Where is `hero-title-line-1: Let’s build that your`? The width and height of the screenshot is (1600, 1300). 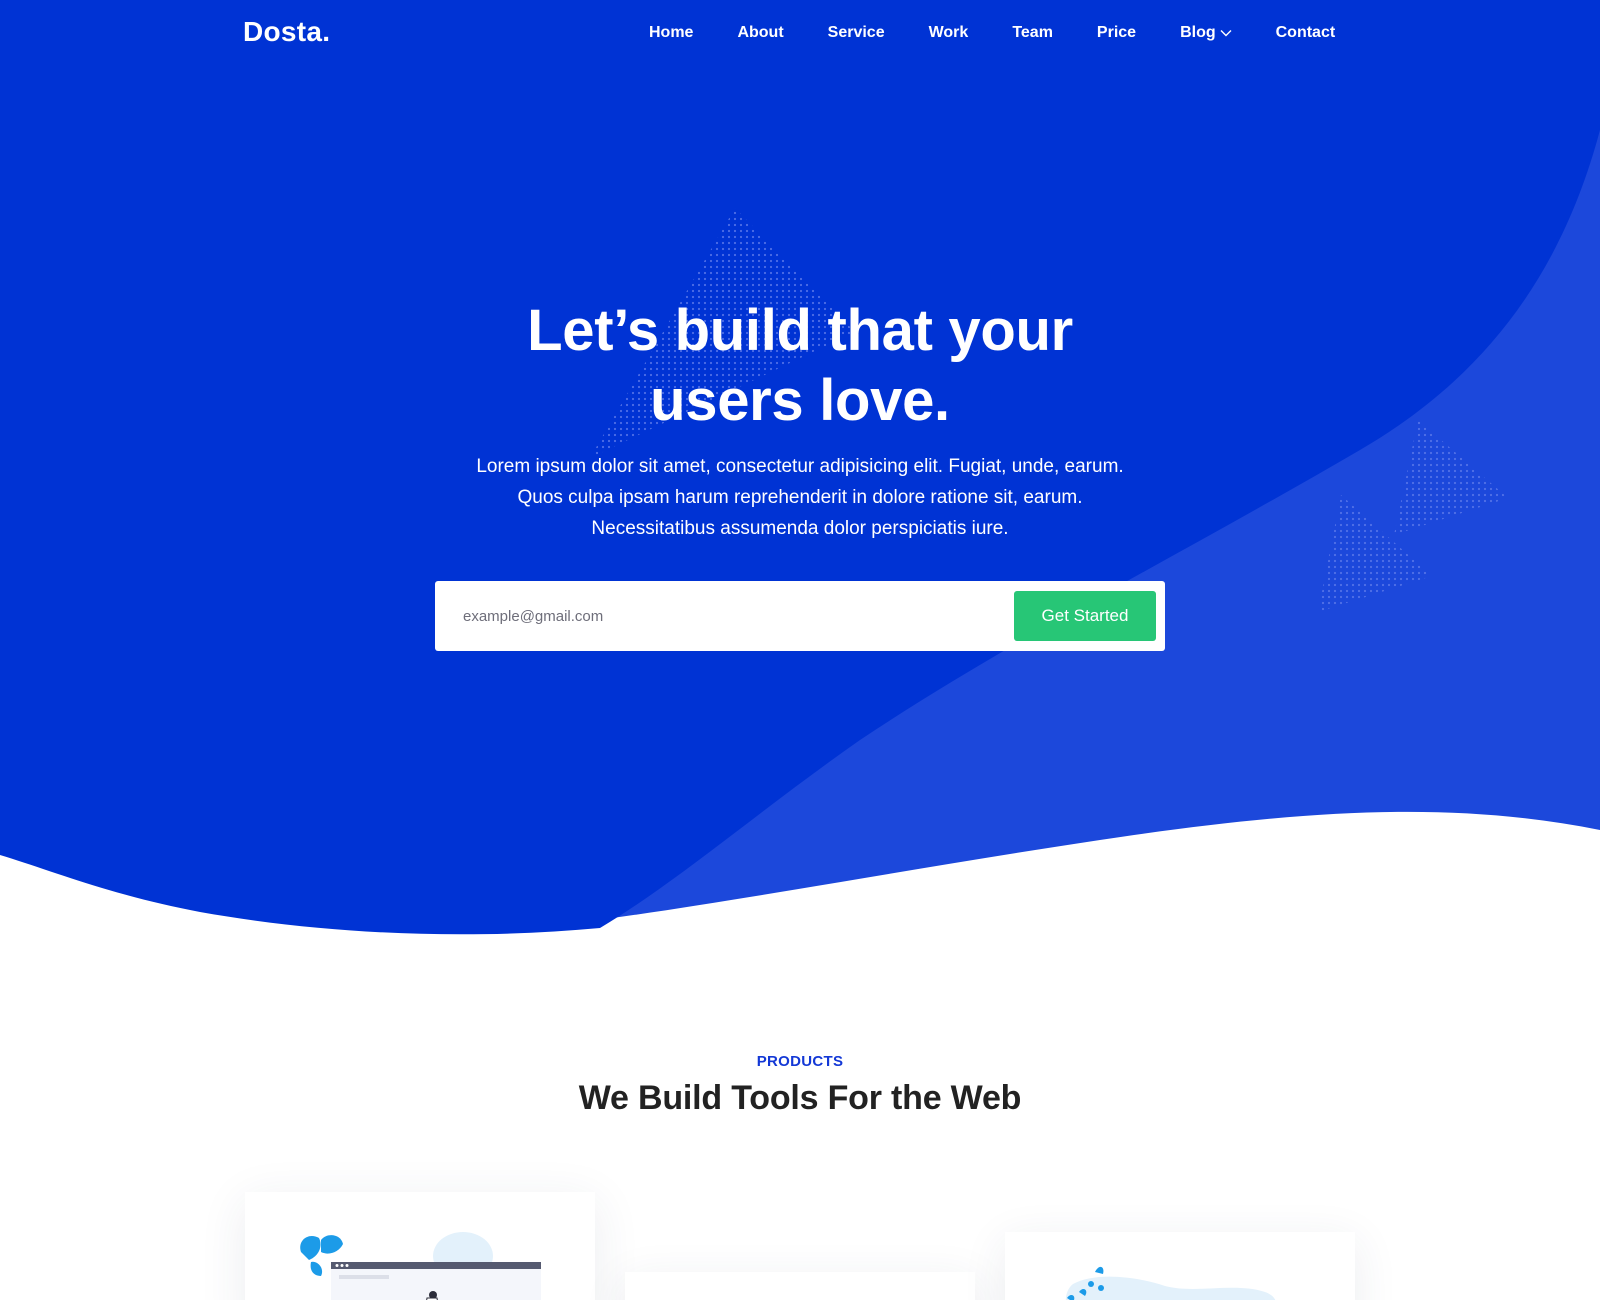
hero-title-line-1: Let’s build that your is located at coordinates (800, 330).